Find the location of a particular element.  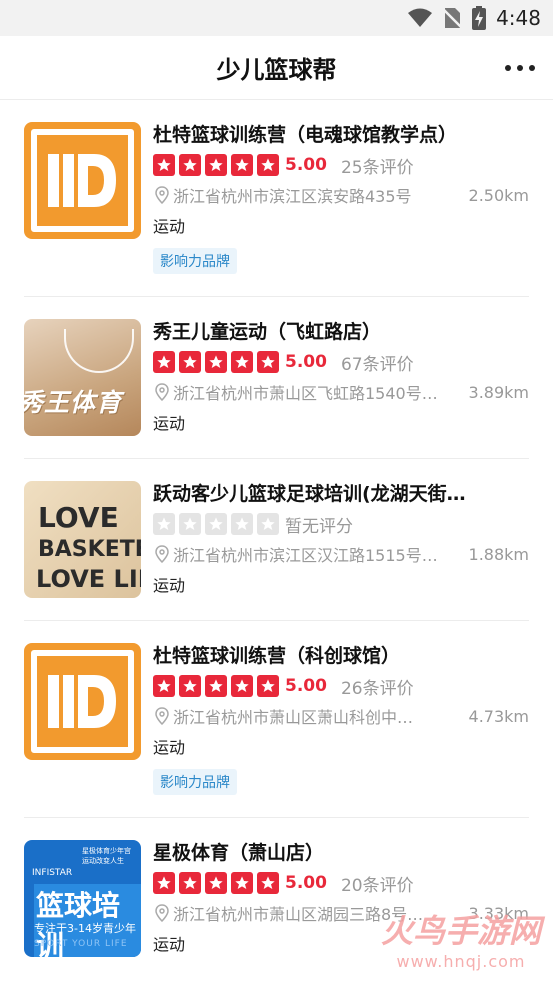

rating-row: 5.00 20条评价 is located at coordinates (341, 884).